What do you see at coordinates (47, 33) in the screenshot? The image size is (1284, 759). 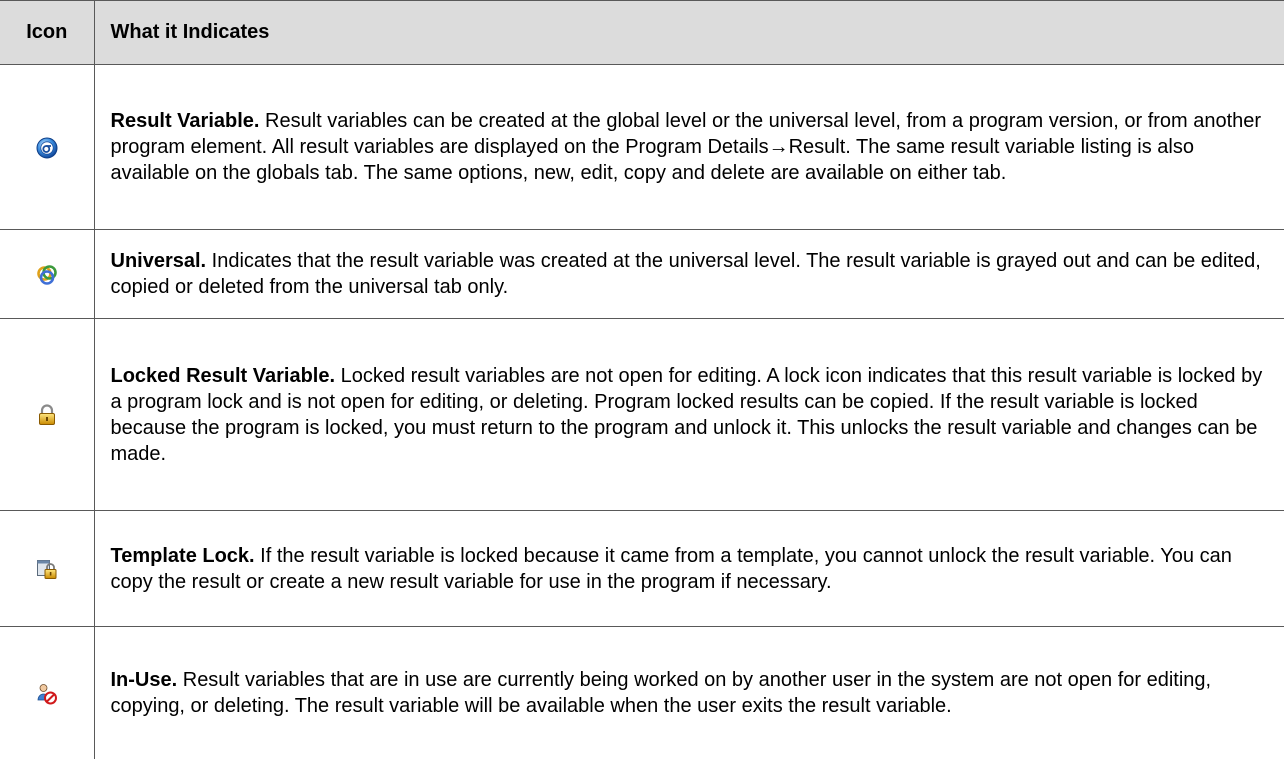 I see `header-icon: Icon` at bounding box center [47, 33].